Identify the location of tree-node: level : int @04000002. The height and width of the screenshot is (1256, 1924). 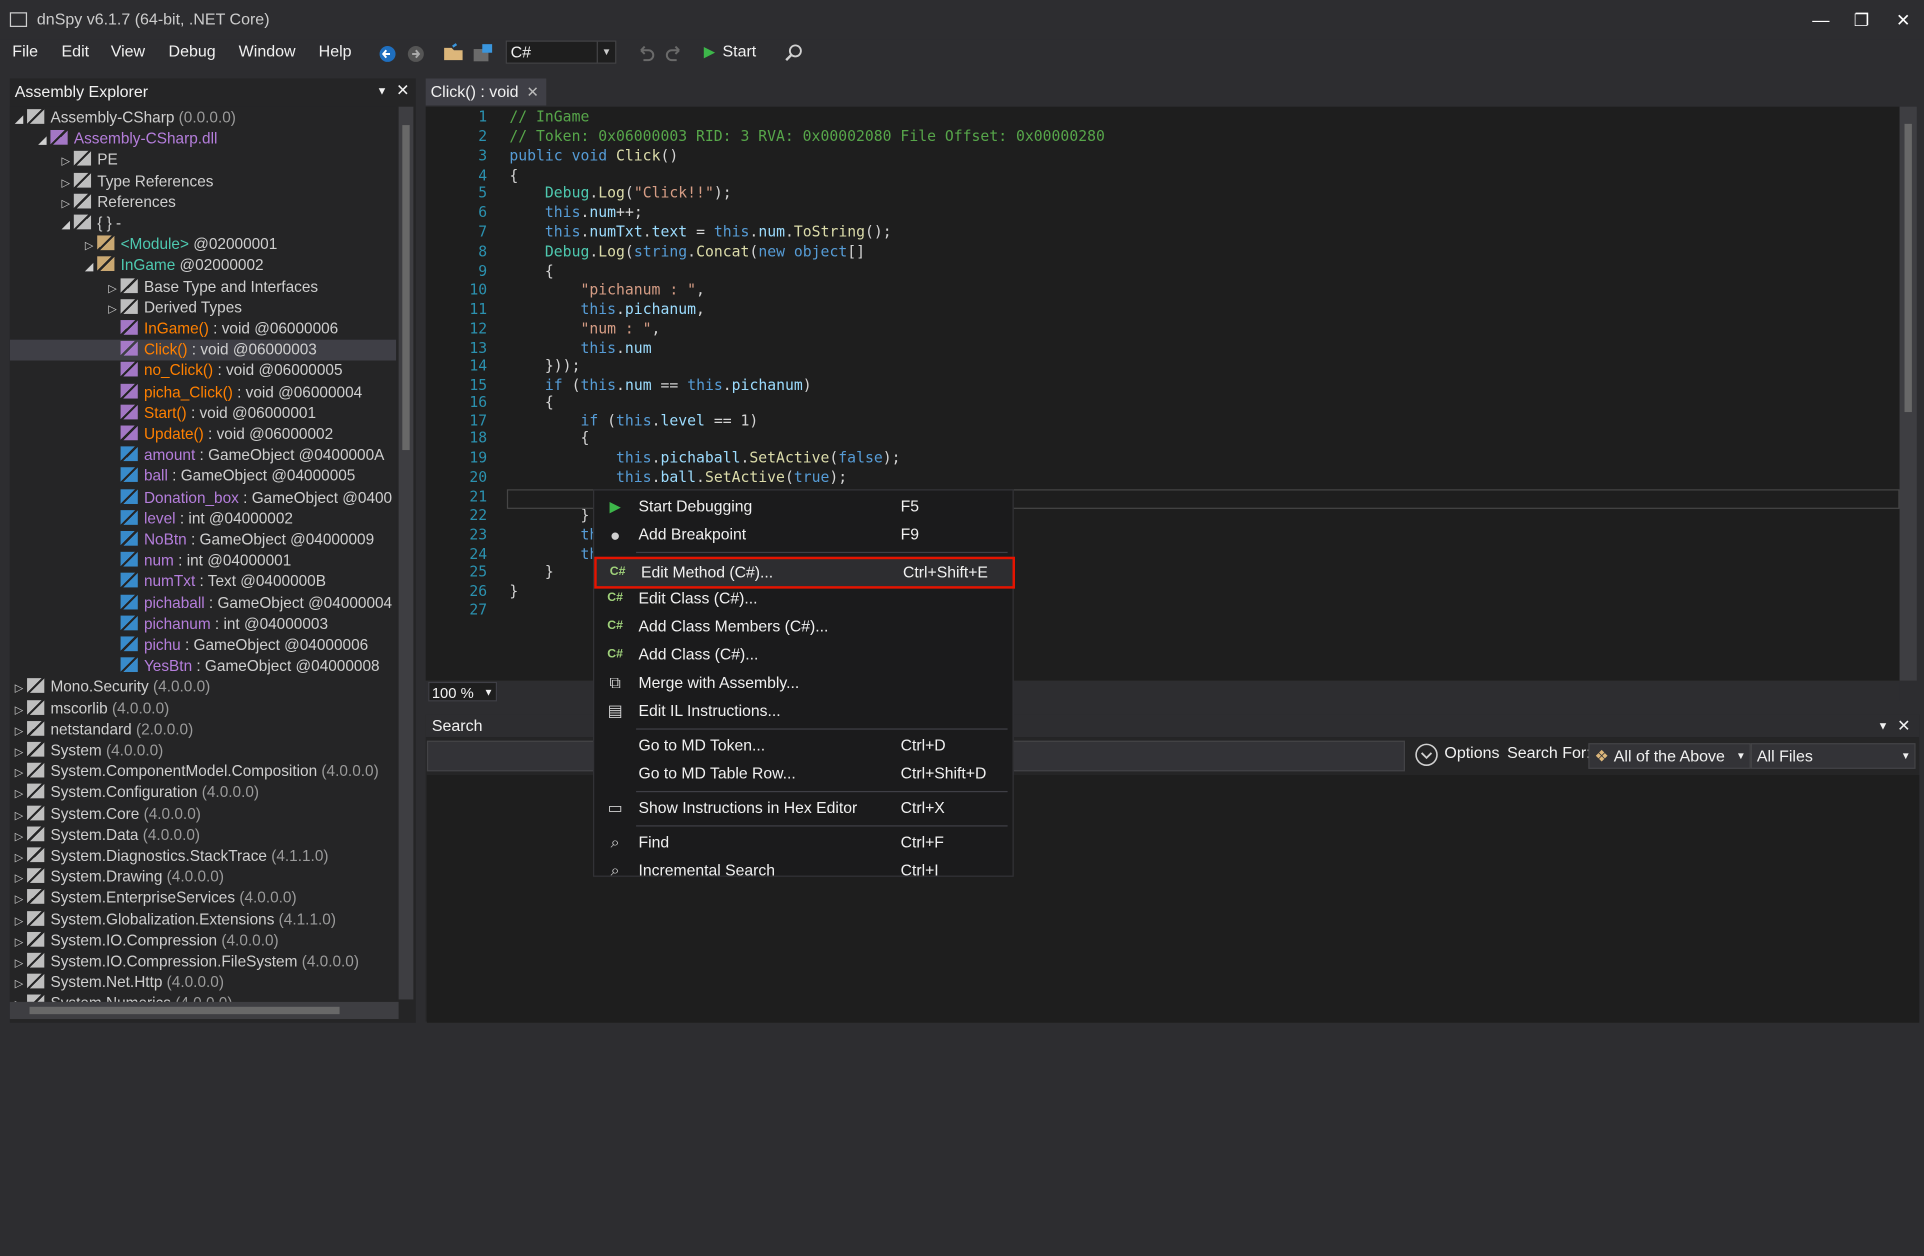
(203, 519).